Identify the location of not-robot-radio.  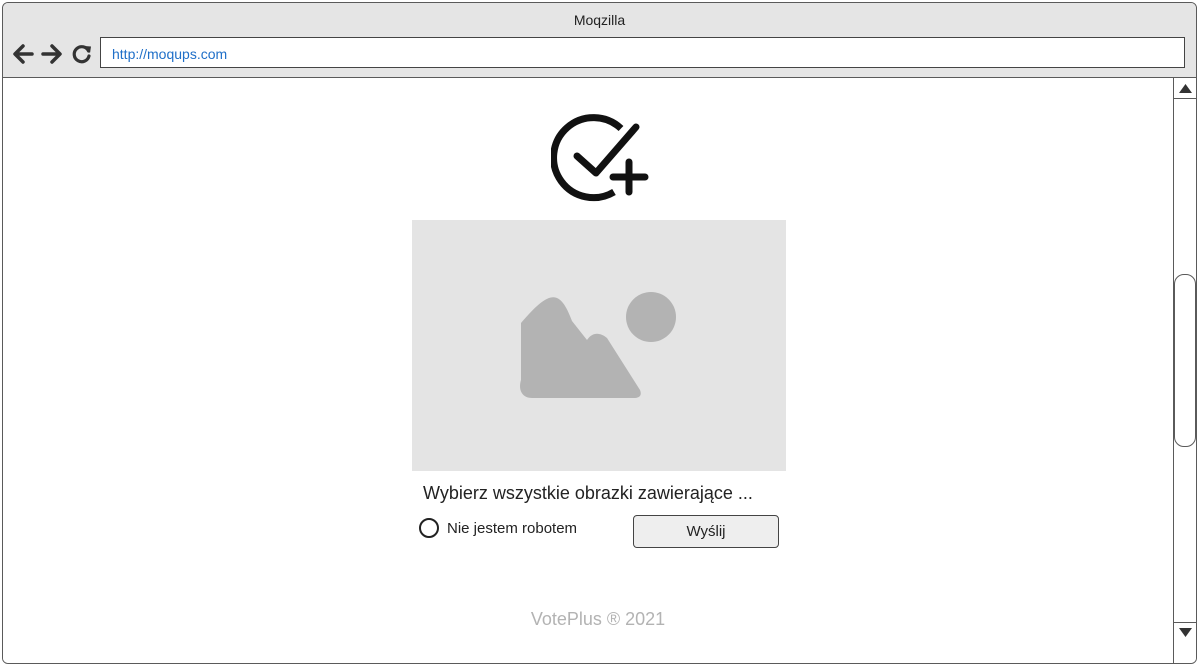
(429, 528).